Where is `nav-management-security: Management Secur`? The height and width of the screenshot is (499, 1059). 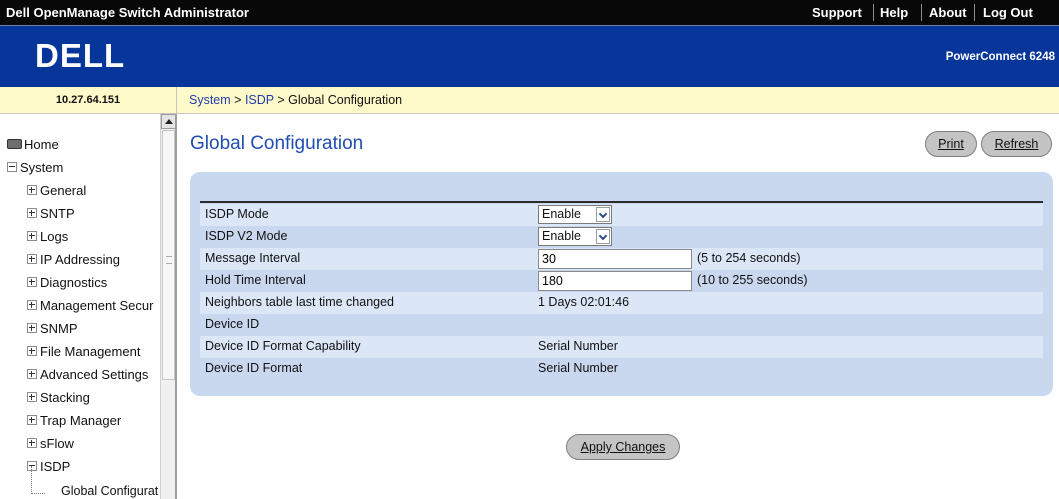 nav-management-security: Management Secur is located at coordinates (90, 305).